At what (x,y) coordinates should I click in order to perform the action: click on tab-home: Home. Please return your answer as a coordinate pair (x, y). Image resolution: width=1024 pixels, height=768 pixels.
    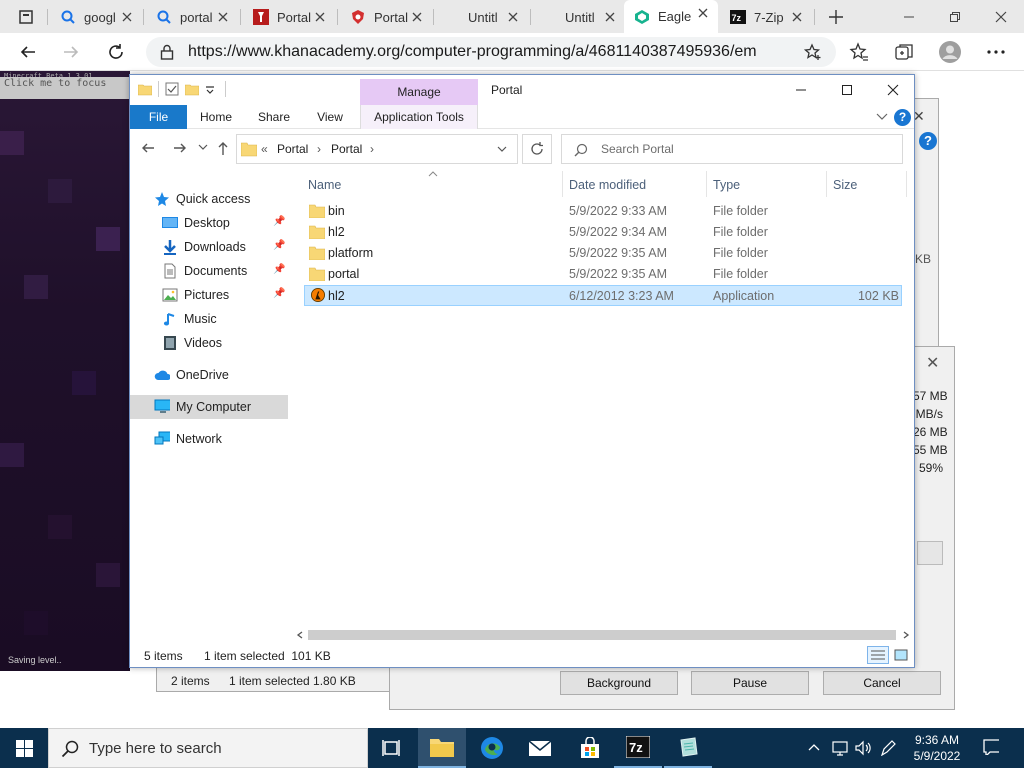
    Looking at the image, I should click on (216, 117).